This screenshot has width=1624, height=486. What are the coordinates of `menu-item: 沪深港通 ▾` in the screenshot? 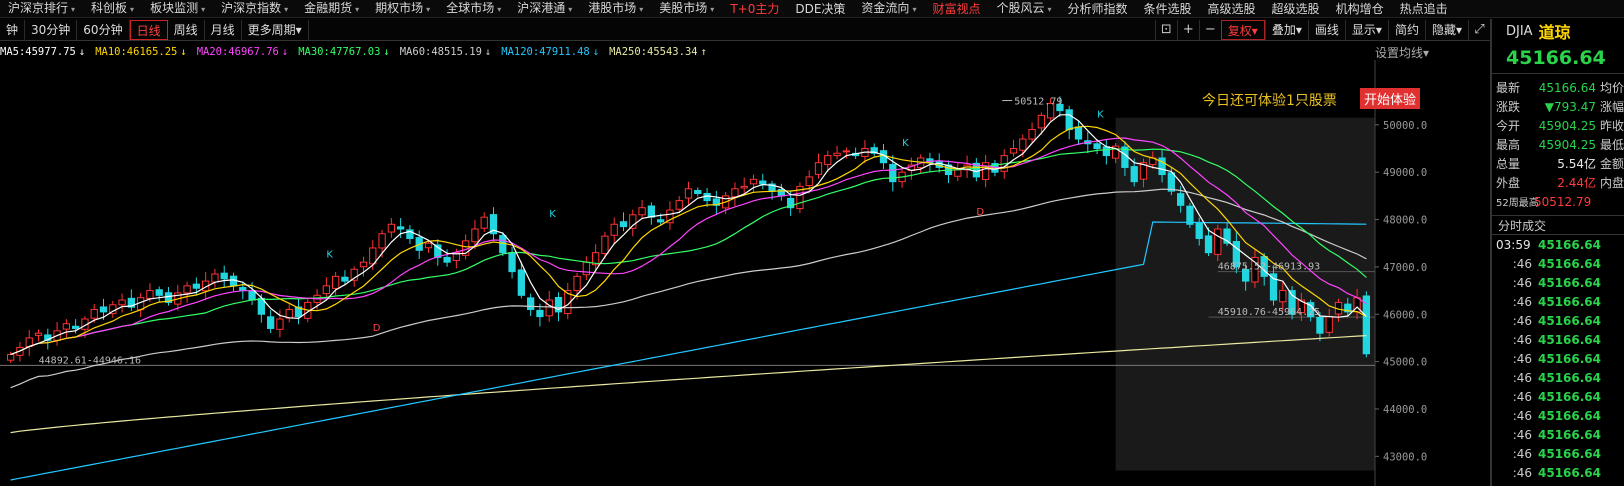 It's located at (544, 8).